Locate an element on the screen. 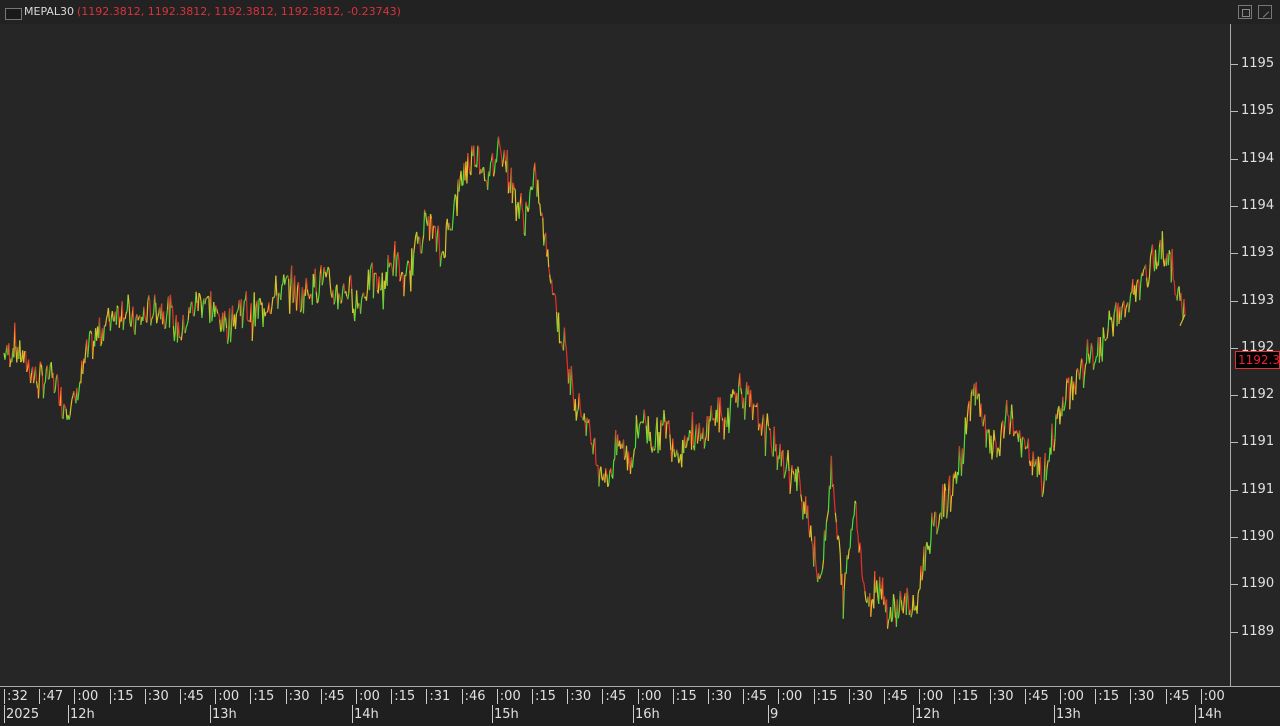 This screenshot has height=726, width=1280. x-tick-label: :32 is located at coordinates (17, 696).